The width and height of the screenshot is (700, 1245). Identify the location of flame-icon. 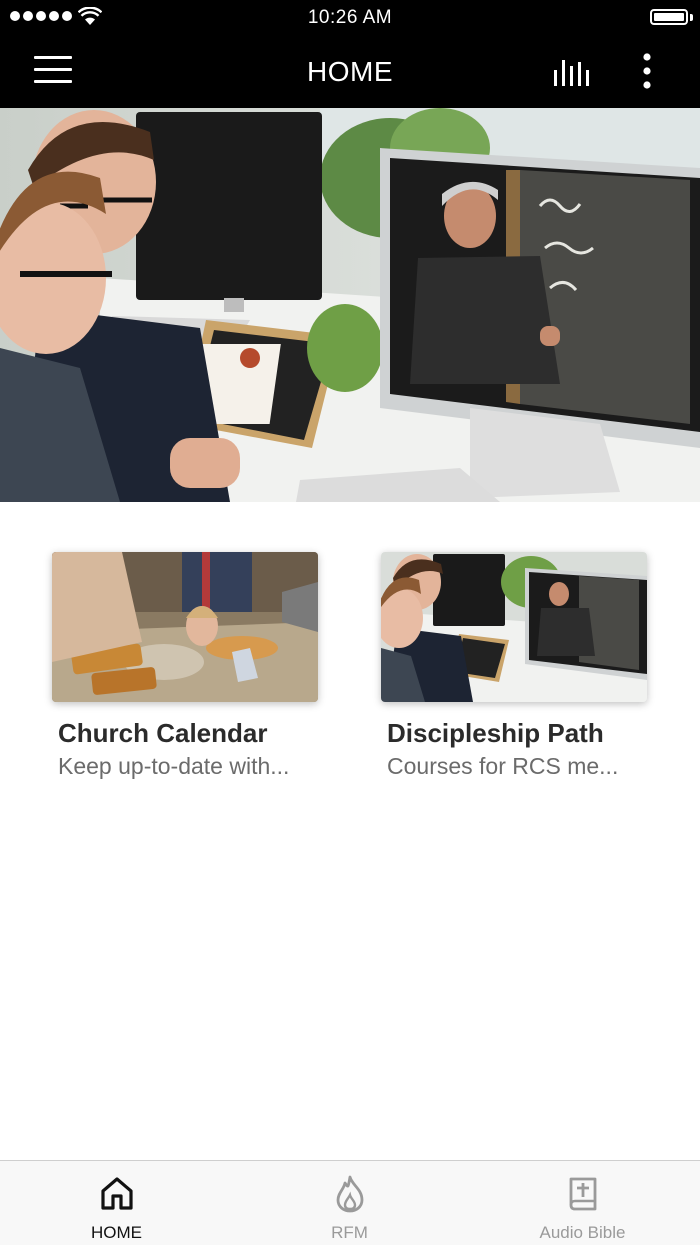
(349, 1194).